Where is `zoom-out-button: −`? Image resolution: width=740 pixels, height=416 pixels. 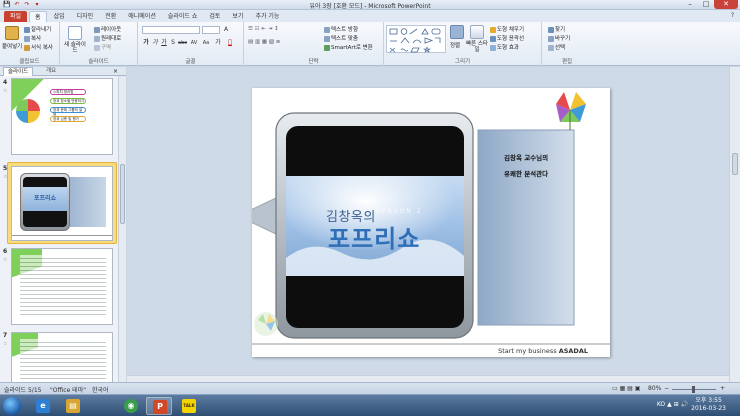 zoom-out-button: − is located at coordinates (666, 388).